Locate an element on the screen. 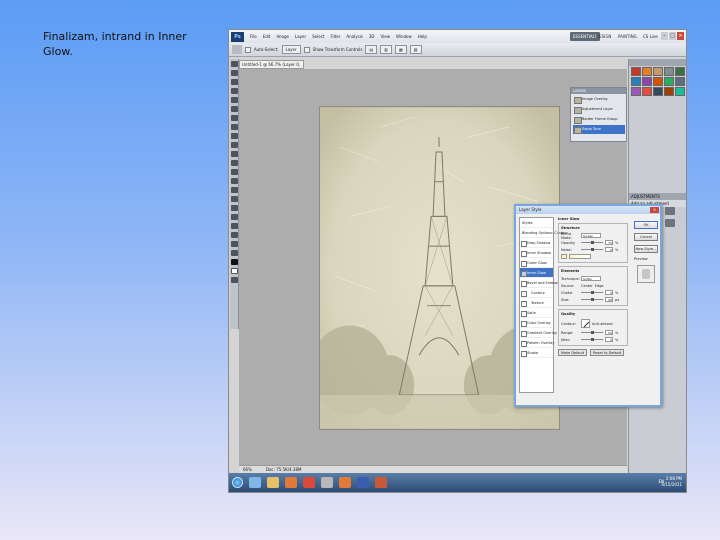 This screenshot has width=720, height=540. workspace-design: DESIGN is located at coordinates (603, 36).